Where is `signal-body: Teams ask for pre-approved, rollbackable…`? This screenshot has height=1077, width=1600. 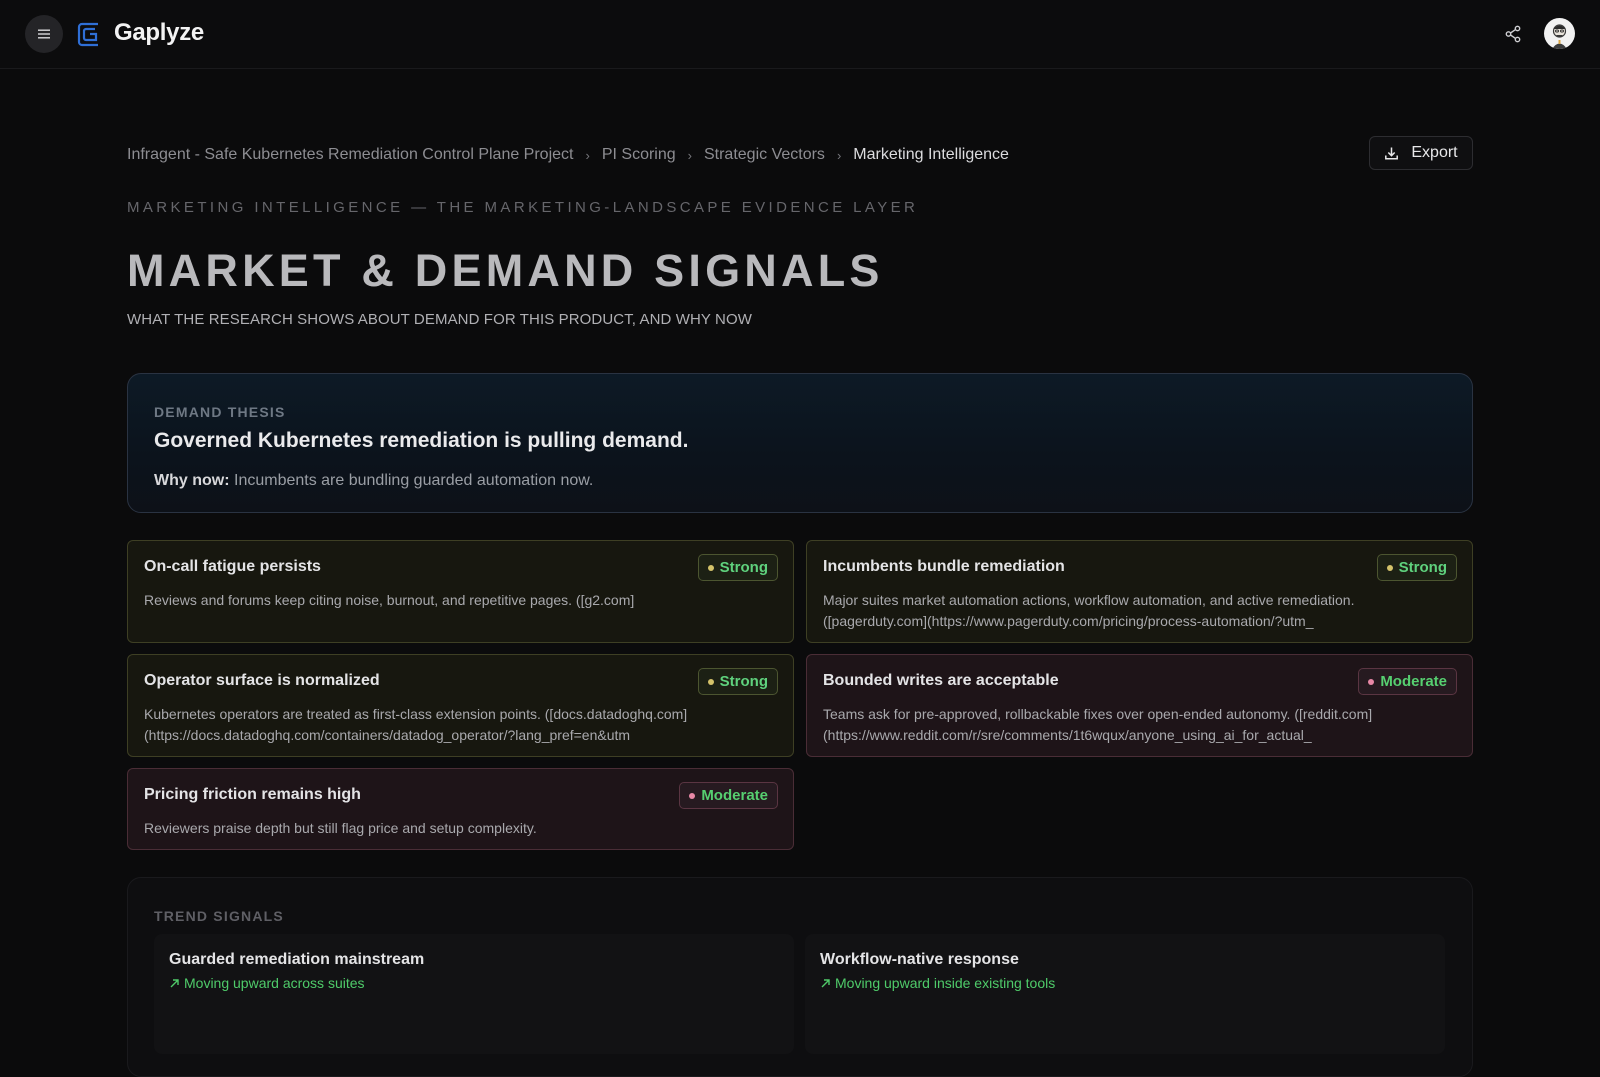 signal-body: Teams ask for pre-approved, rollbackable… is located at coordinates (1098, 724).